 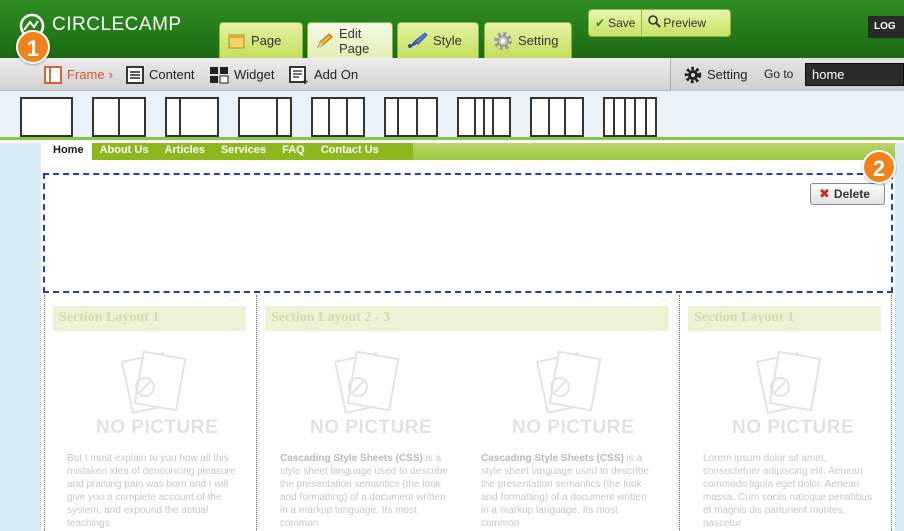 What do you see at coordinates (557, 117) in the screenshot?
I see `frame-option-3col-wide` at bounding box center [557, 117].